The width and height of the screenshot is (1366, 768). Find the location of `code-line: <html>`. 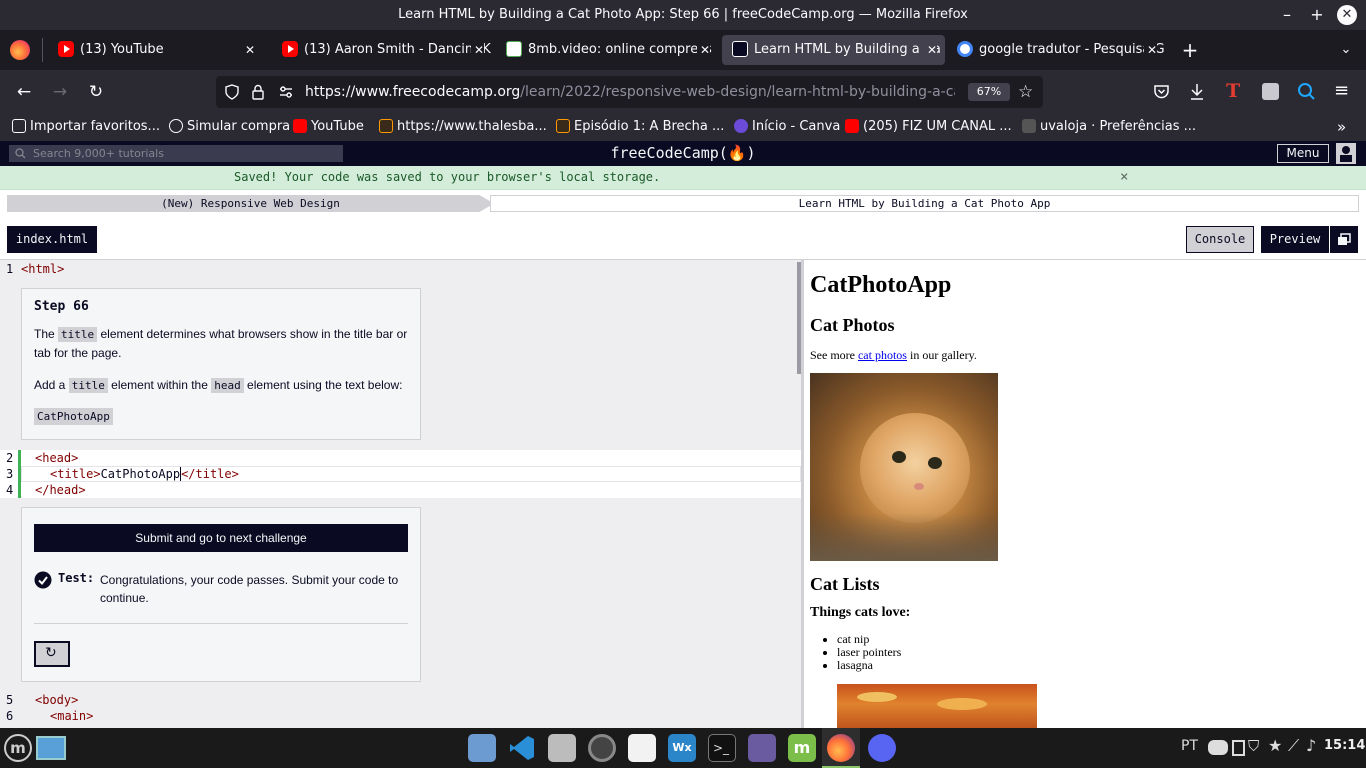

code-line: <html> is located at coordinates (42, 269).